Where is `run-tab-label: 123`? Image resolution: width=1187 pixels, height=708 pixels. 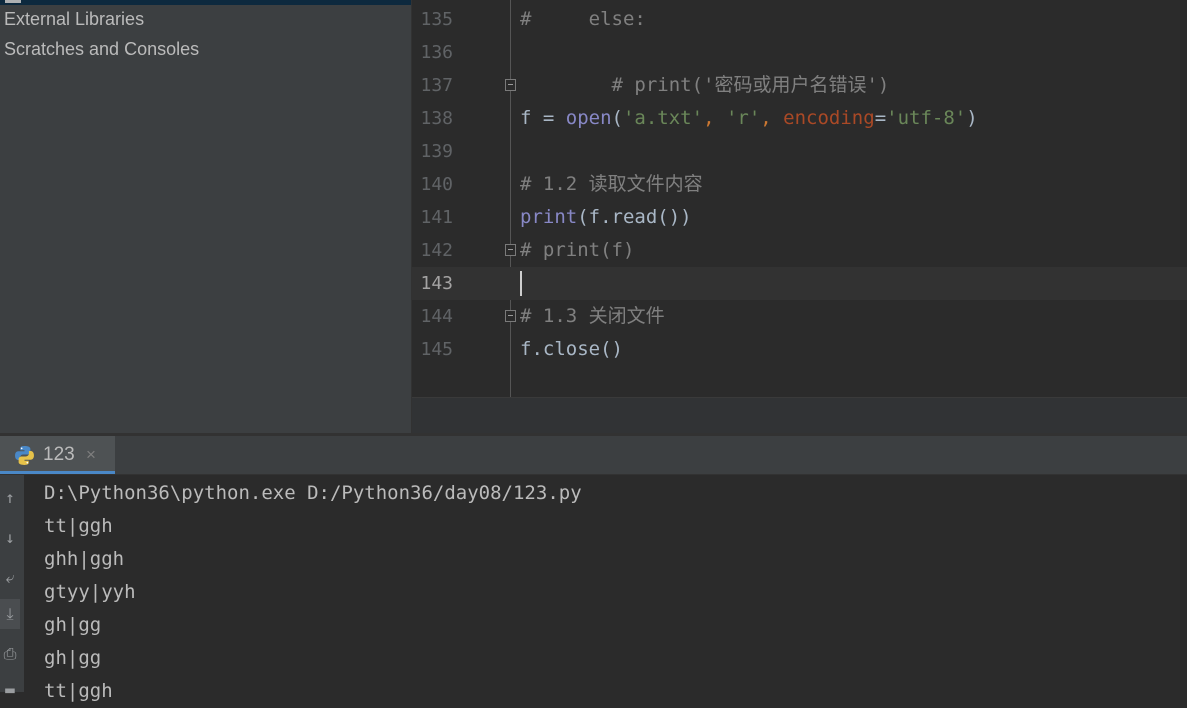 run-tab-label: 123 is located at coordinates (59, 454).